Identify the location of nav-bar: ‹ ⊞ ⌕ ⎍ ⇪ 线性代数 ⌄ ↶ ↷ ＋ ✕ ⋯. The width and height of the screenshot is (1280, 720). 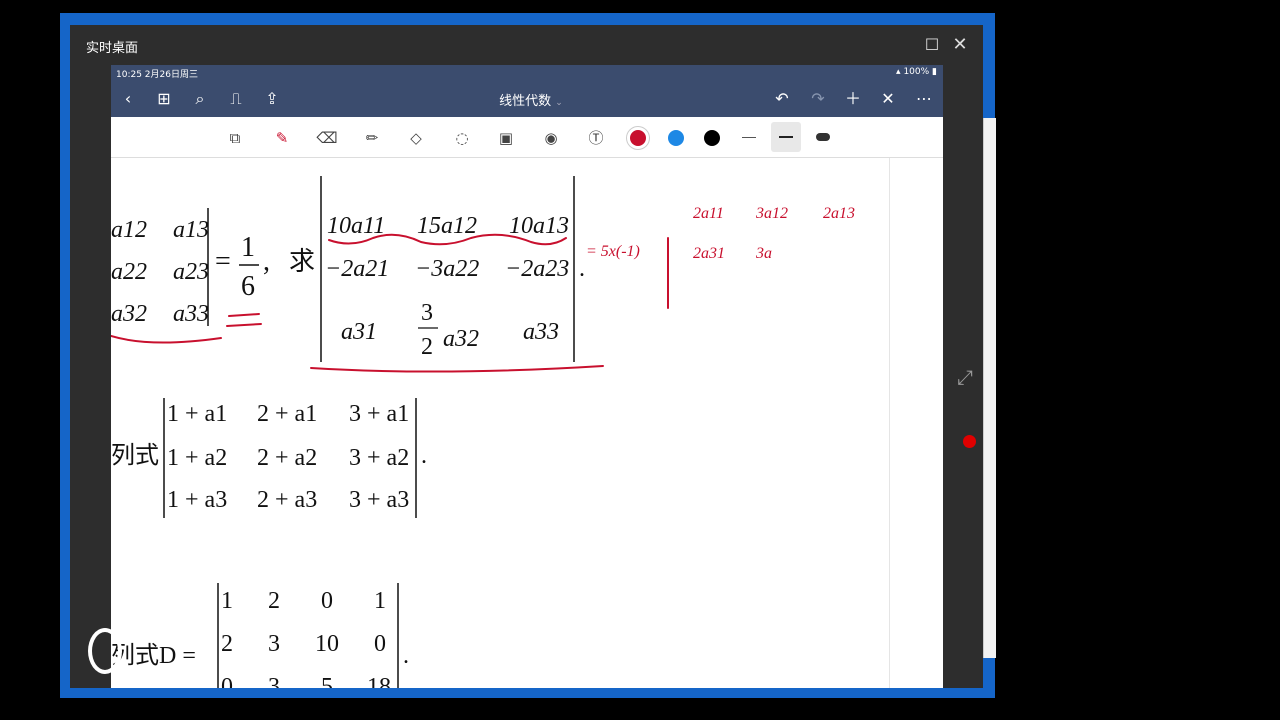
(527, 99).